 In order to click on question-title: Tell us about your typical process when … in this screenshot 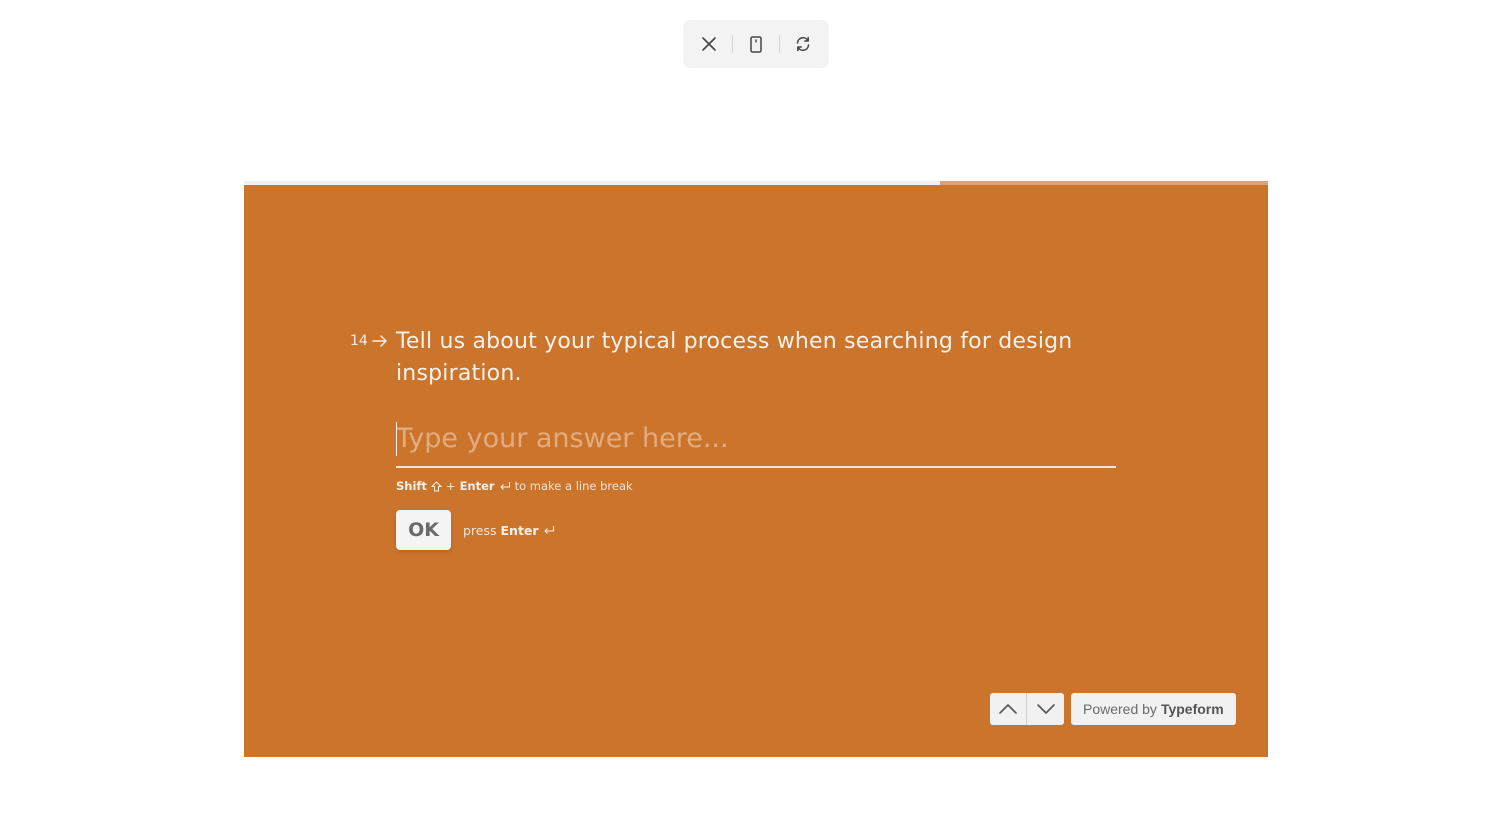, I will do `click(734, 357)`.